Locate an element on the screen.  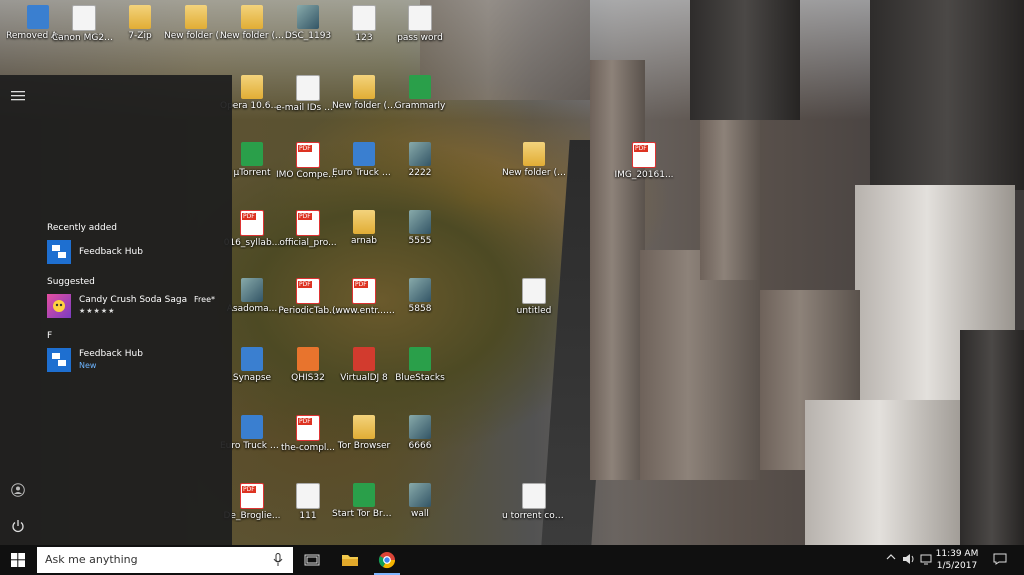
suggested-app-candy-crush: Candy Crush Soda Saga ★★★★★ Free* is located at coordinates (137, 307).